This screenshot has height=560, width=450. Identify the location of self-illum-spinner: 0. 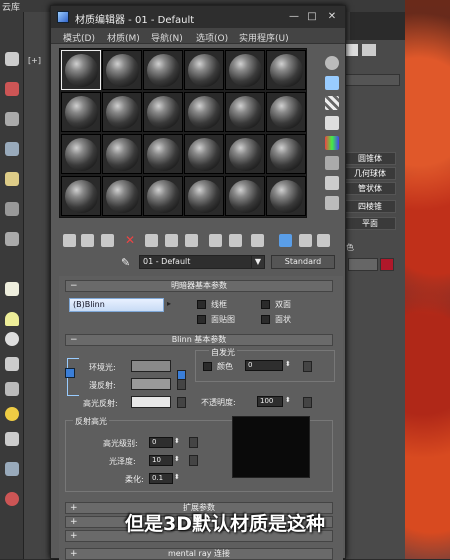
(264, 365).